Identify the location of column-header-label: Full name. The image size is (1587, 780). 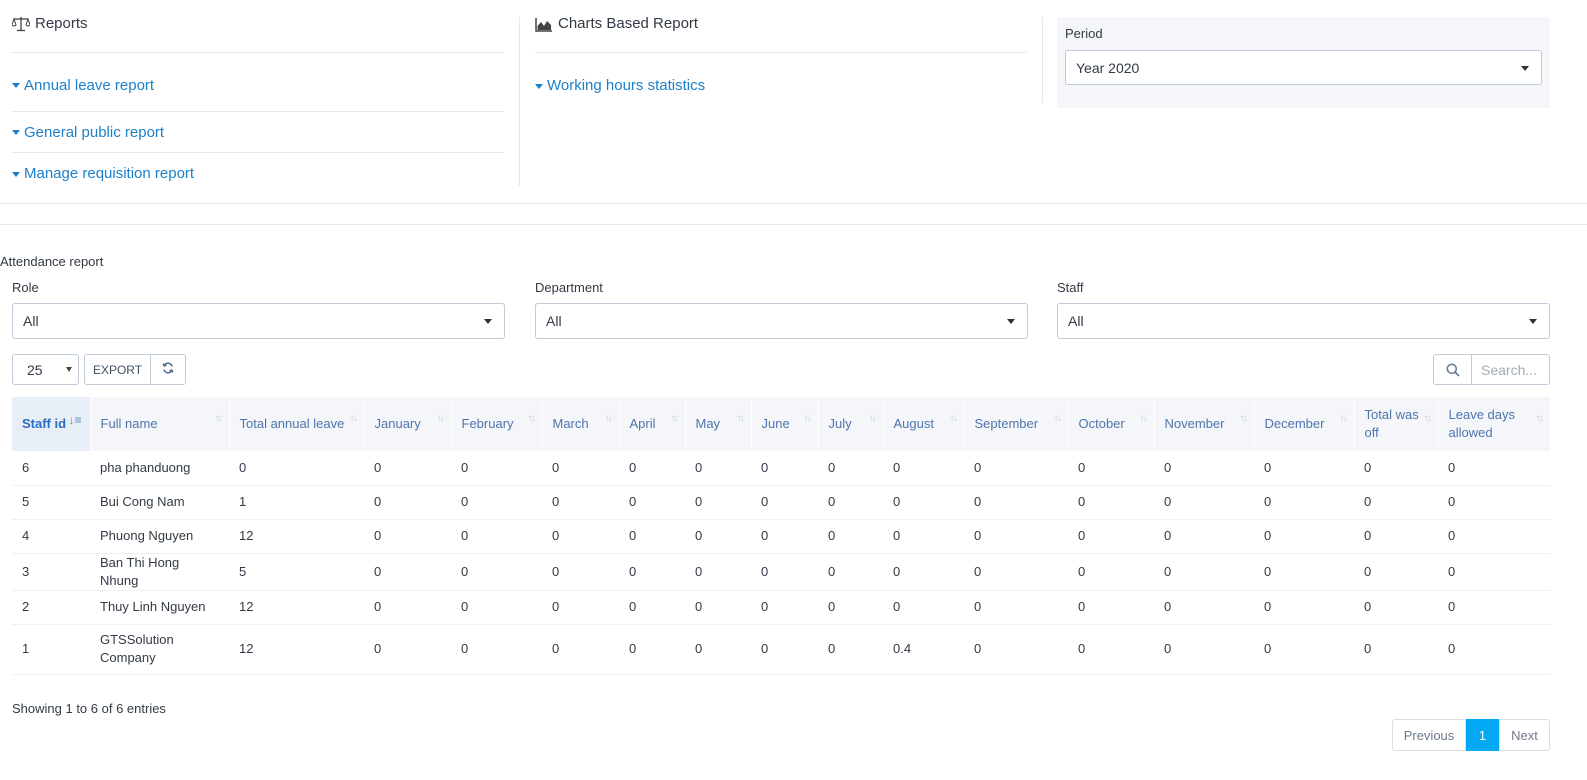
(129, 423).